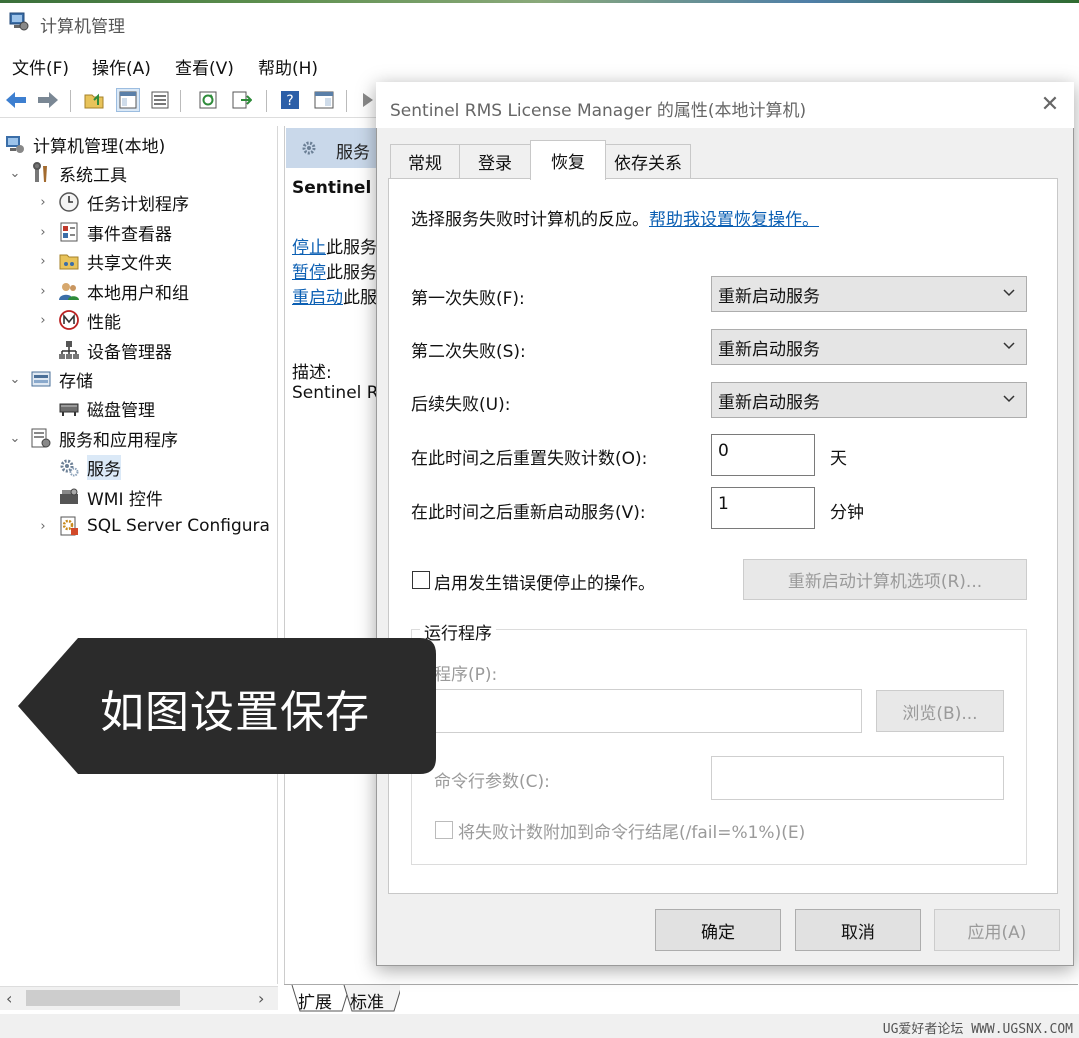 The height and width of the screenshot is (1038, 1079). What do you see at coordinates (103, 998) in the screenshot?
I see `scrollbar-thumb` at bounding box center [103, 998].